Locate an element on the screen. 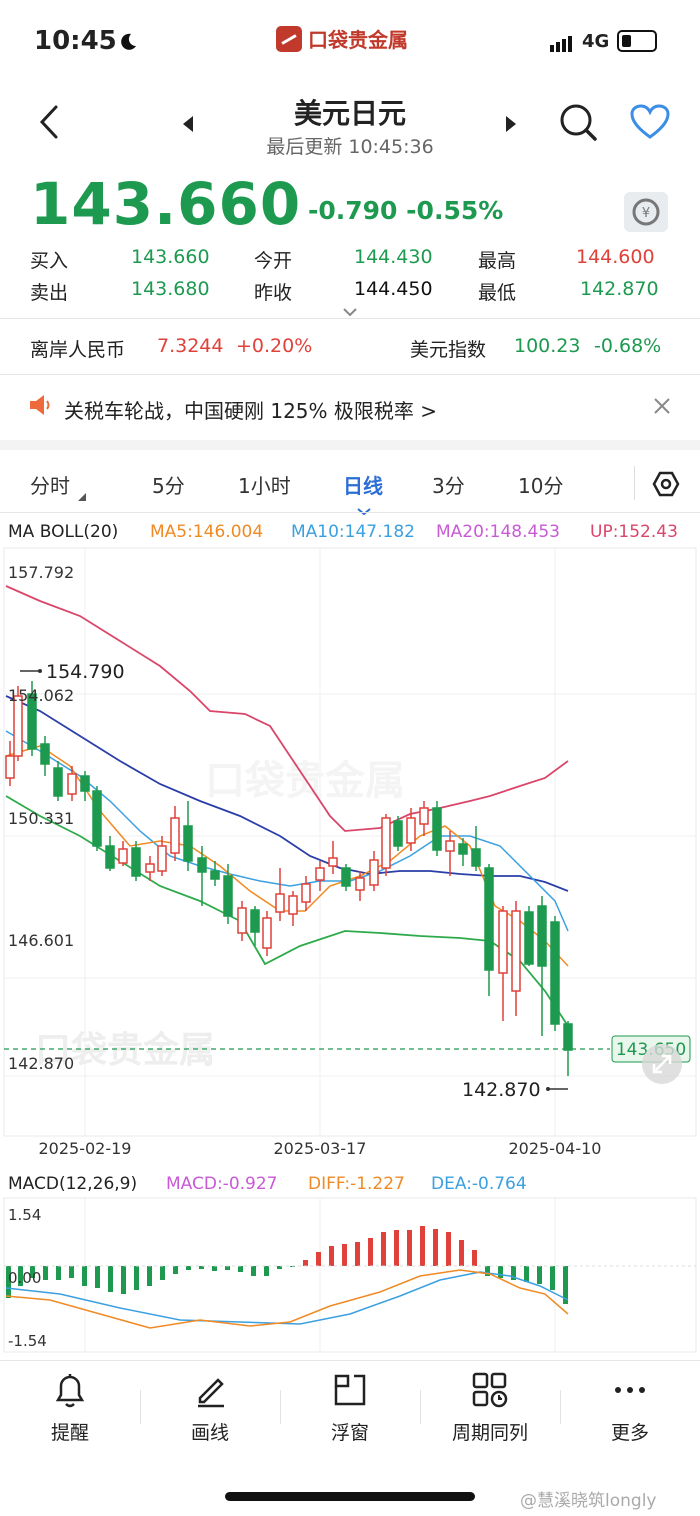 The height and width of the screenshot is (1516, 700). status-indicators: 4G is located at coordinates (604, 41).